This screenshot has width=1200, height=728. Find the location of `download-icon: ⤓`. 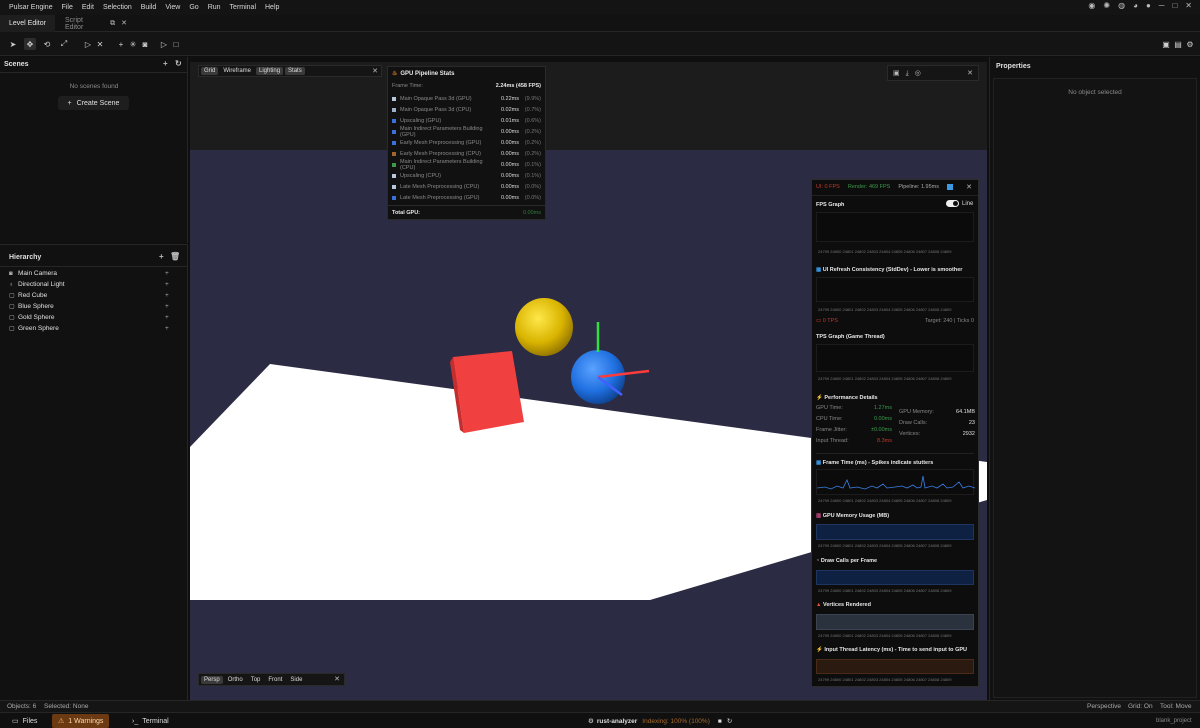

download-icon: ⤓ is located at coordinates (907, 73).